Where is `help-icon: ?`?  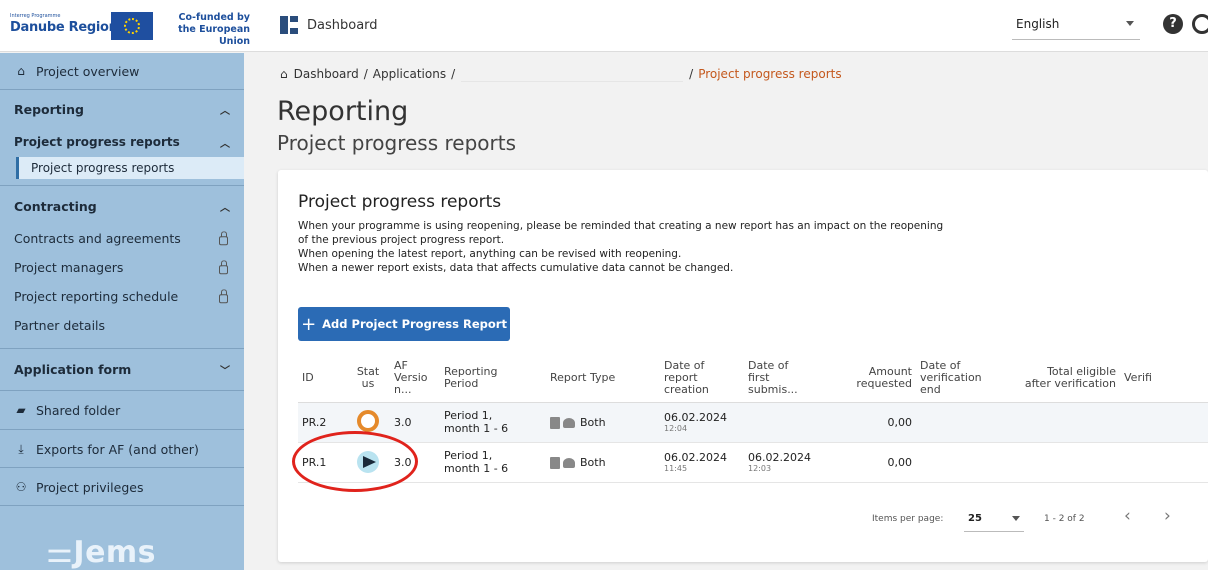
help-icon: ? is located at coordinates (1173, 24).